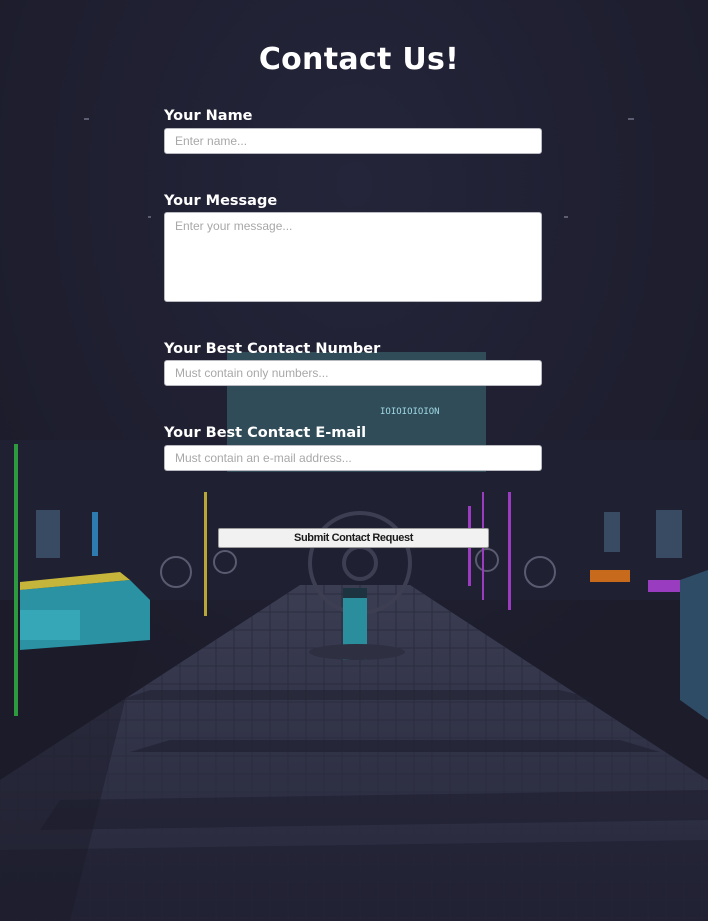 Image resolution: width=708 pixels, height=921 pixels. What do you see at coordinates (353, 458) in the screenshot?
I see `contact-email-input` at bounding box center [353, 458].